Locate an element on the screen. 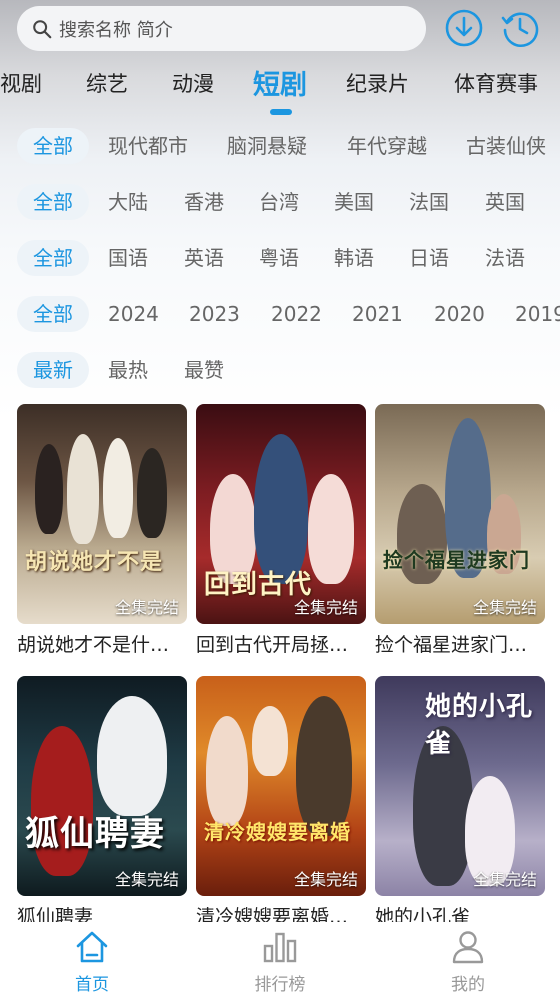  poster-title-text: 捡个福星进家门 is located at coordinates (456, 560).